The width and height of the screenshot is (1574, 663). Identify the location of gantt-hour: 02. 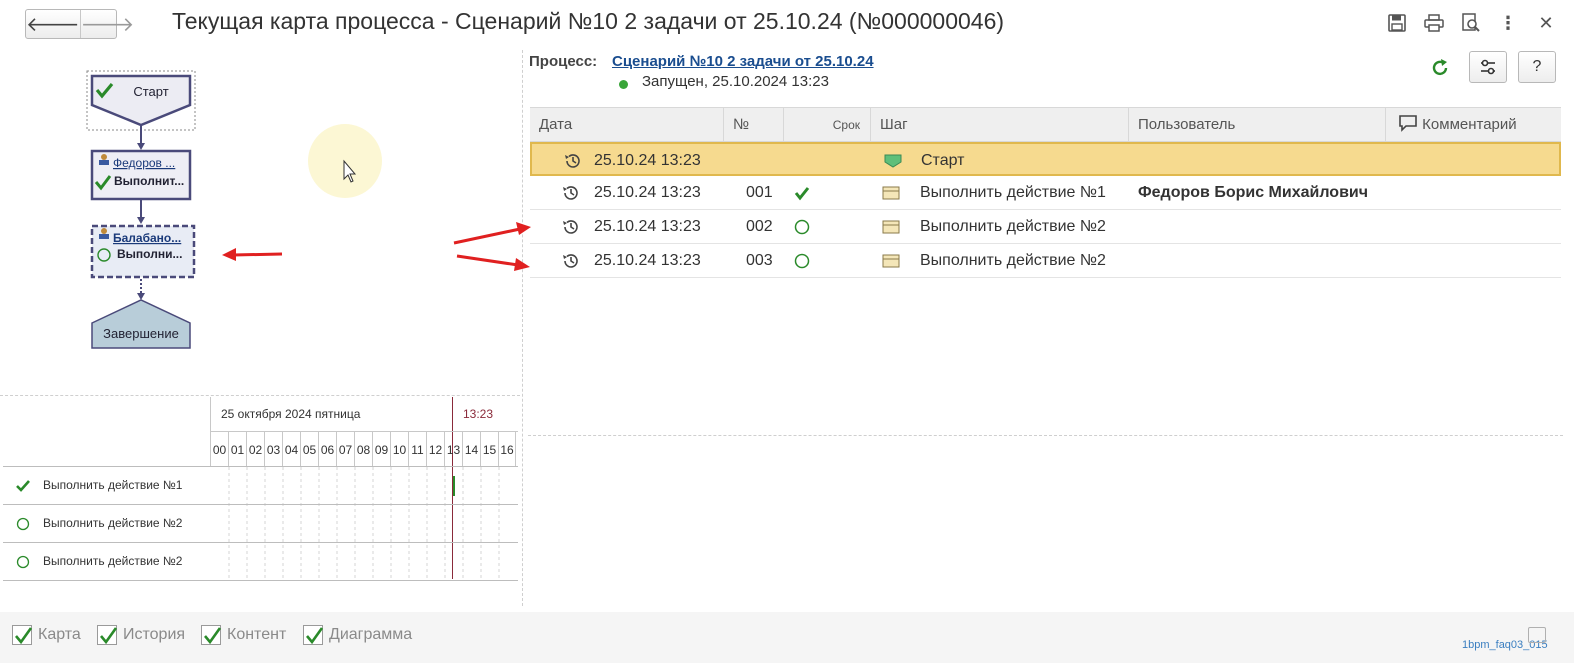
(255, 449).